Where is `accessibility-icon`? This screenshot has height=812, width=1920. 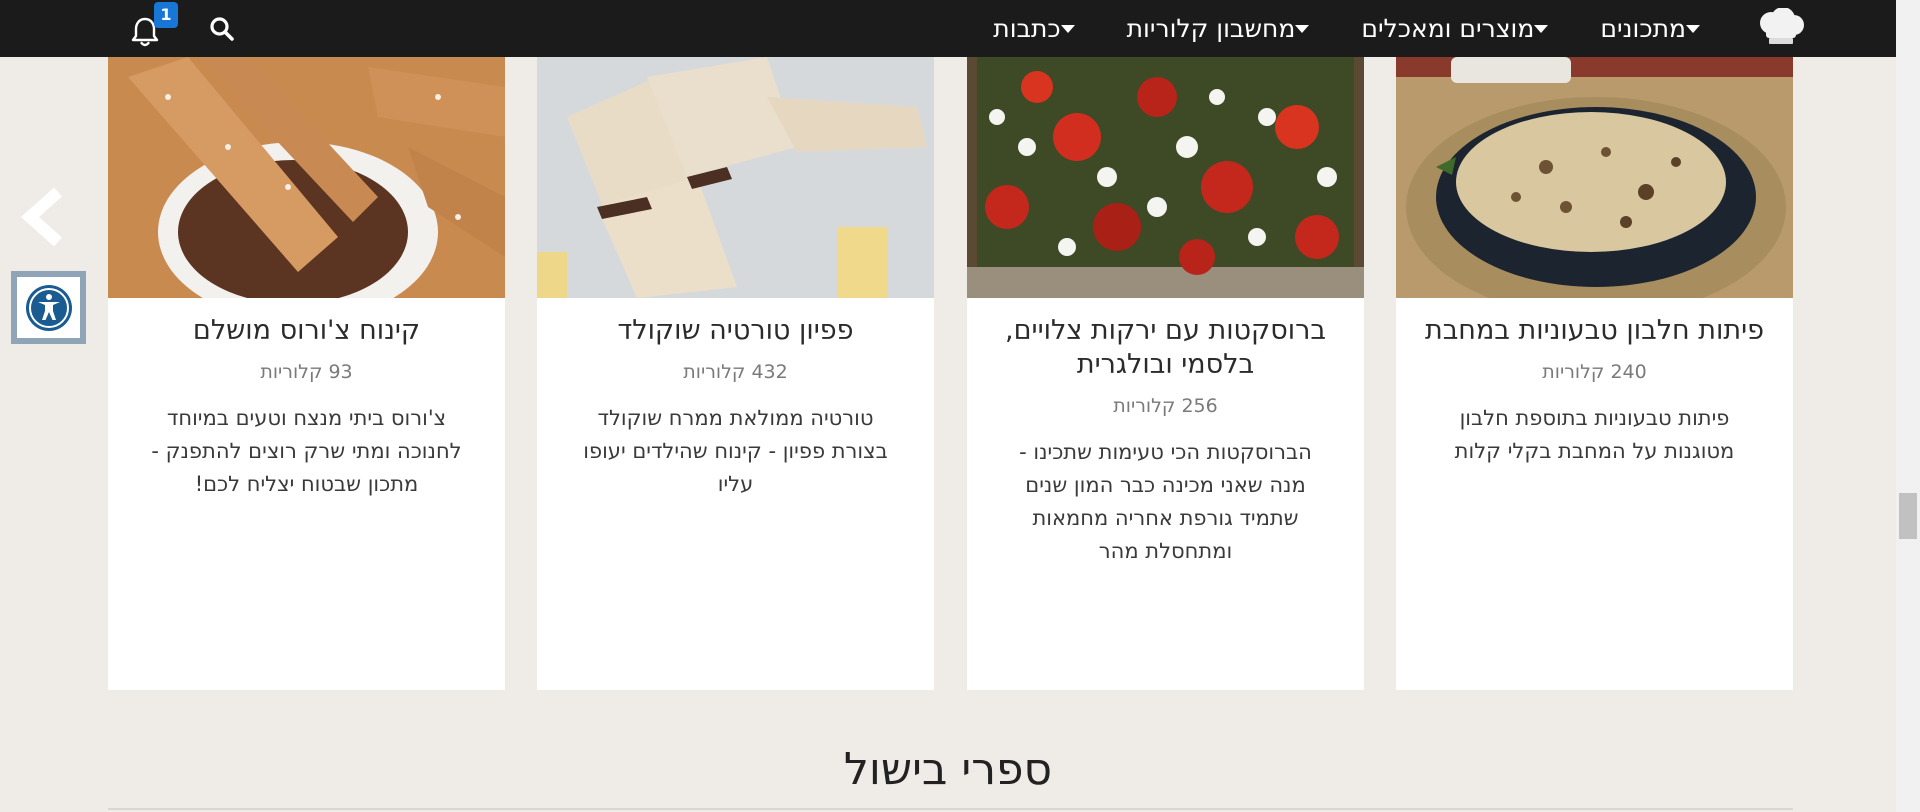
accessibility-icon is located at coordinates (48, 307).